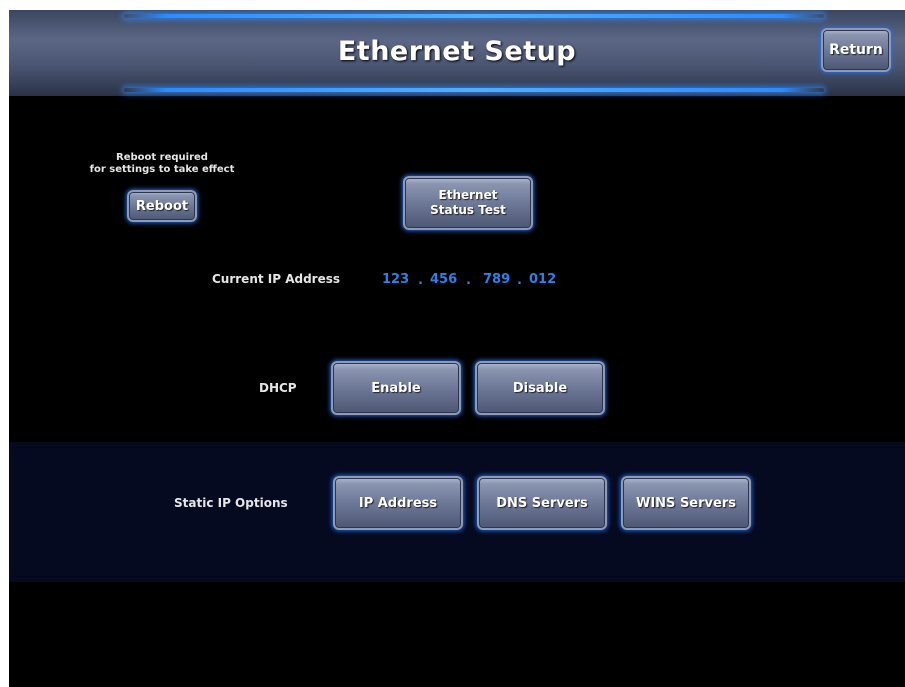 The width and height of the screenshot is (905, 687). I want to click on ethernet-status-test-button: Ethernet Status Test, so click(468, 203).